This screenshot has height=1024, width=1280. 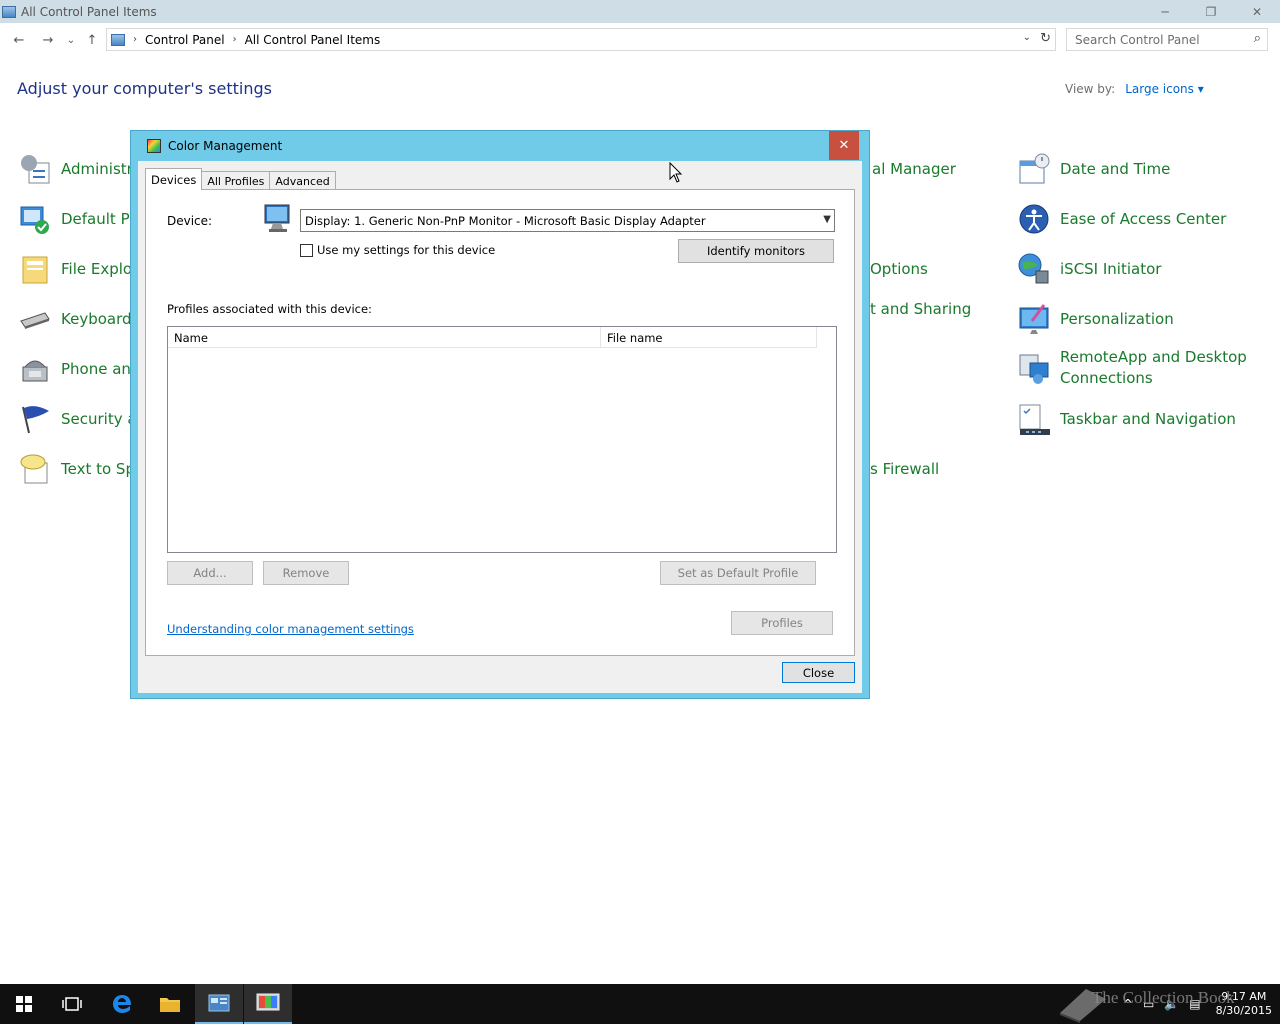 What do you see at coordinates (79, 369) in the screenshot?
I see `cp-item-phone-modem: Phone and` at bounding box center [79, 369].